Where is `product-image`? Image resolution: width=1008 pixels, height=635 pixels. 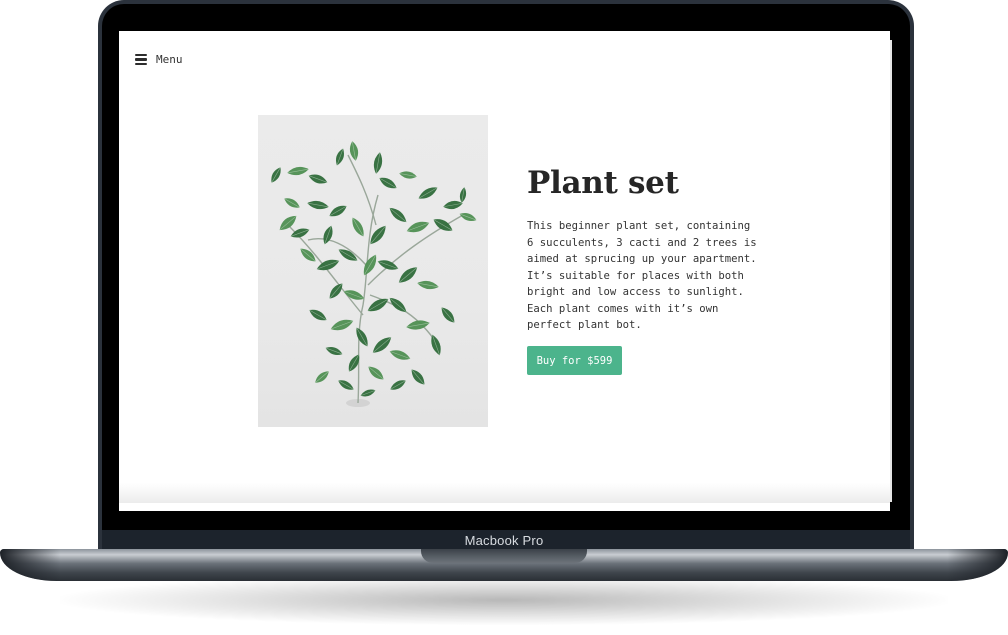 product-image is located at coordinates (373, 271).